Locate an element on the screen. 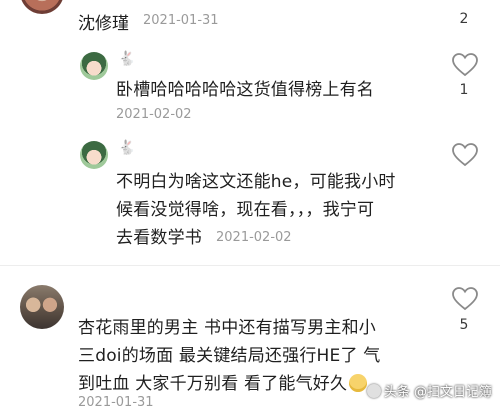 The image size is (500, 410). comment-text-line: 杏花雨里的男主 书中还有描写男主和小 is located at coordinates (227, 328).